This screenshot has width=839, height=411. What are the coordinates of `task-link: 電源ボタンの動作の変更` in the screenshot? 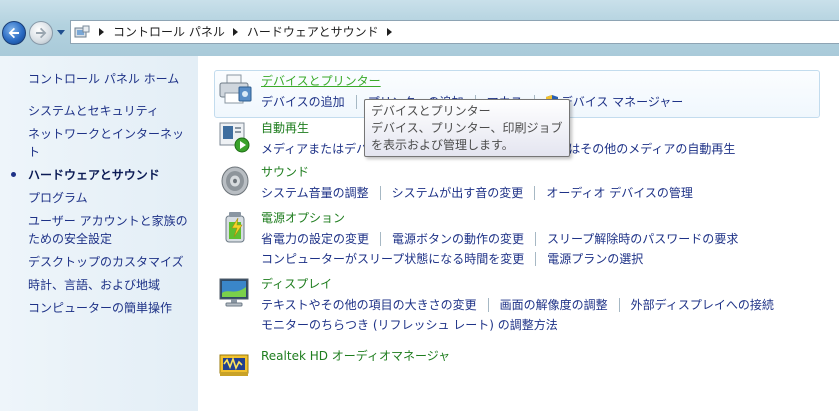 It's located at (458, 239).